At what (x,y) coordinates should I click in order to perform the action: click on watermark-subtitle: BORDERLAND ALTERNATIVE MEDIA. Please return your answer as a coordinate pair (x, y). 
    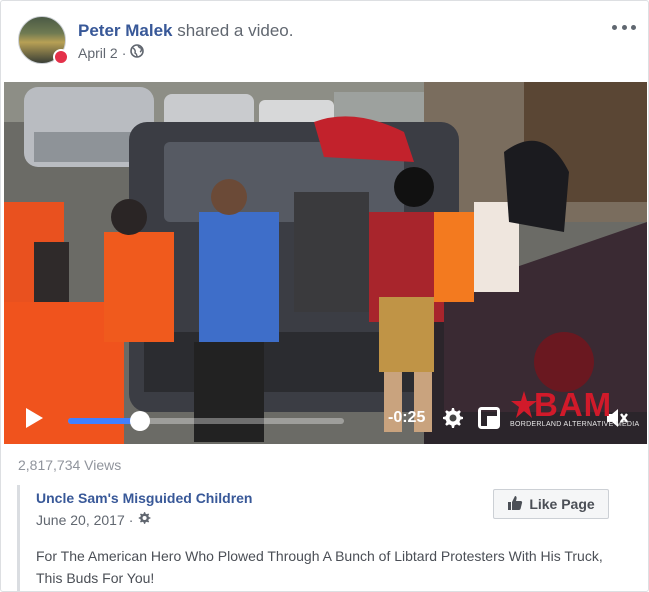
    Looking at the image, I should click on (575, 424).